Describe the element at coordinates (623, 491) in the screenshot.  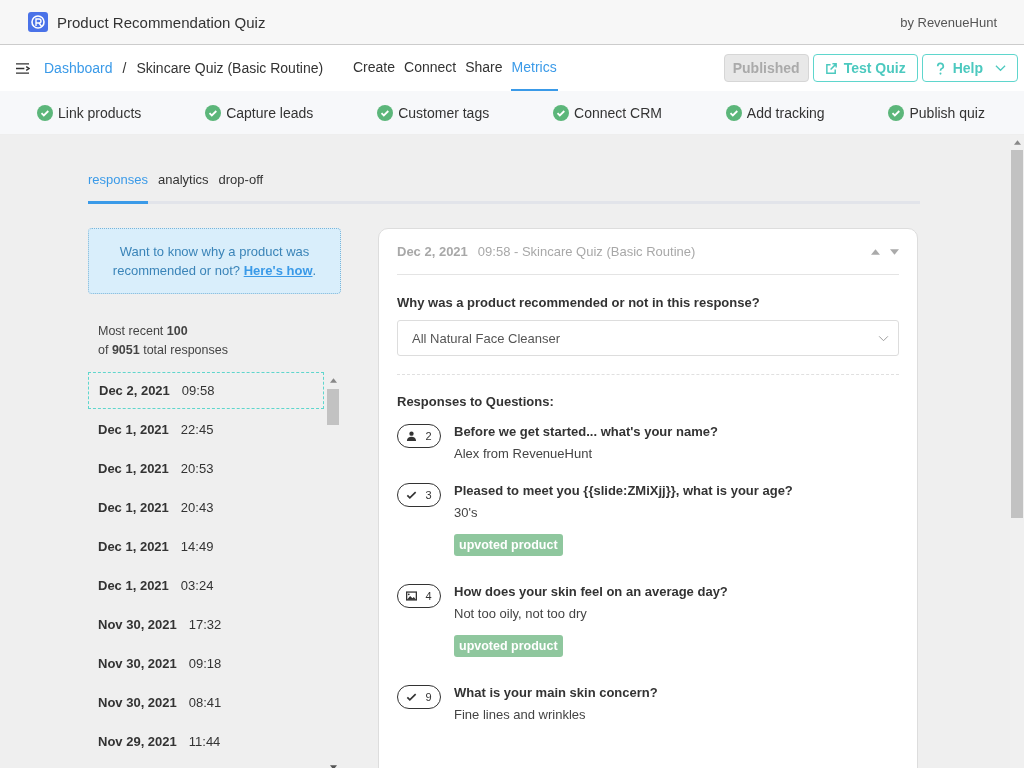
I see `question-text: Pleased to meet you {{slide:ZMiXjj}}, what is your age?` at that location.